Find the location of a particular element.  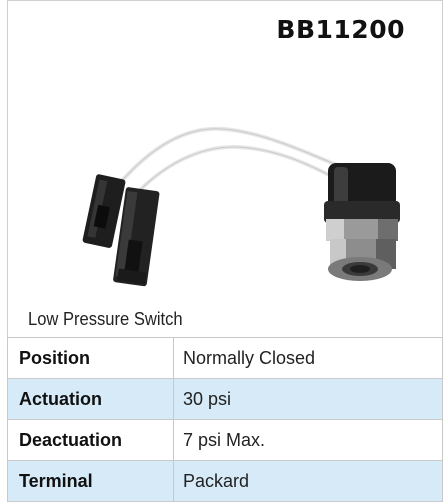

spec-row-deactuation: Deactuation 7 psi Max. is located at coordinates (225, 440).